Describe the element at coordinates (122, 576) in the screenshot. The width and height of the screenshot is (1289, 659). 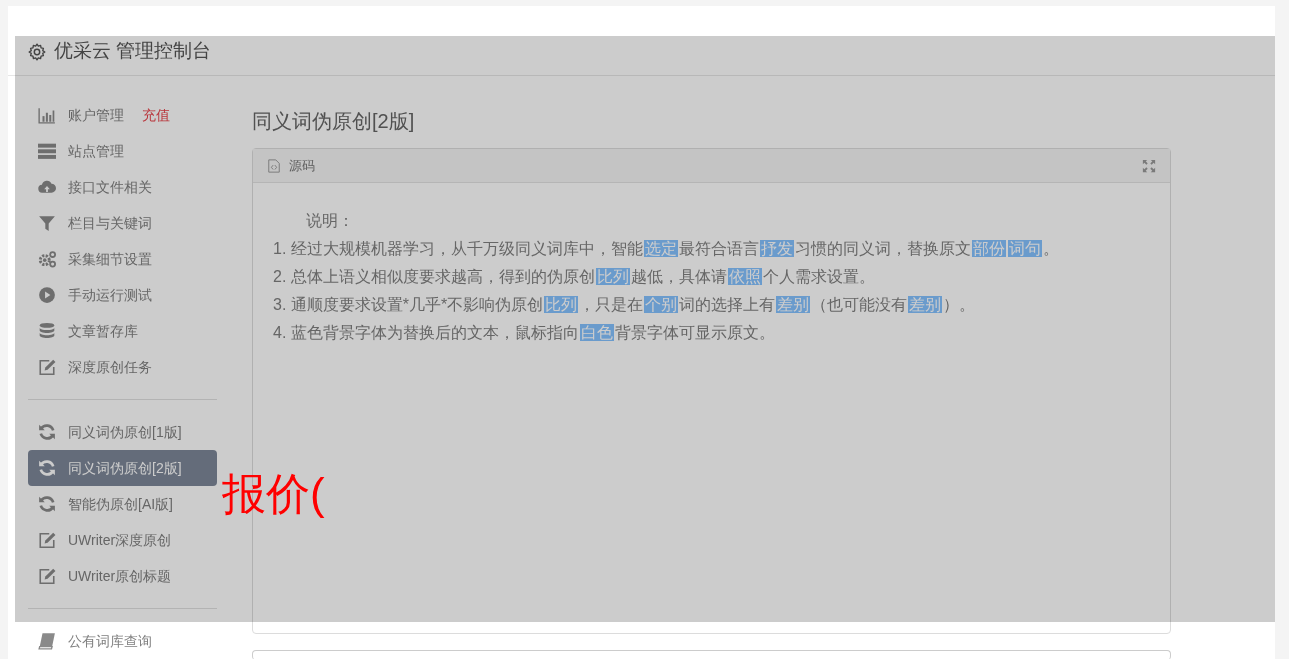
I see `sidebar-item: UWriter原创标题` at that location.